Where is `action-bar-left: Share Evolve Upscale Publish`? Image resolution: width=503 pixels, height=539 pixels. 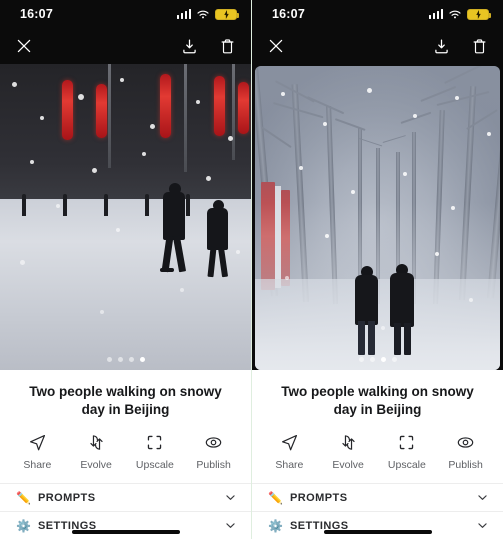 action-bar-left: Share Evolve Upscale Publish is located at coordinates (125, 457).